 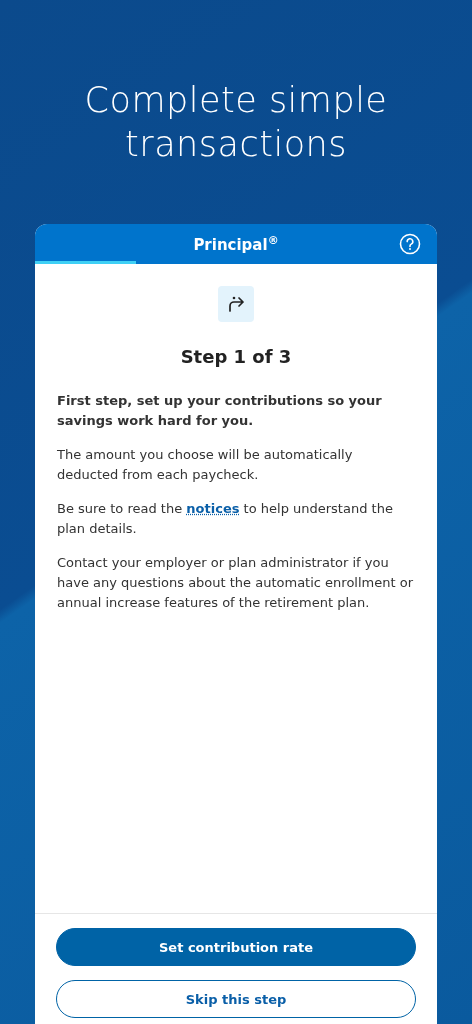 What do you see at coordinates (205, 465) in the screenshot?
I see `body-text: The amount you choose will be automatically deducted from each paycheck.` at bounding box center [205, 465].